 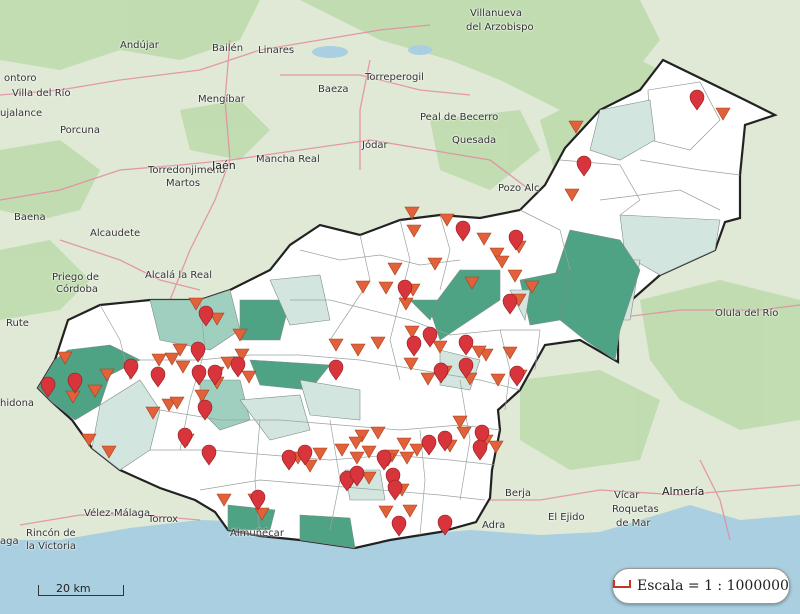 What do you see at coordinates (139, 45) in the screenshot?
I see `place-label-andujar: Andújar` at bounding box center [139, 45].